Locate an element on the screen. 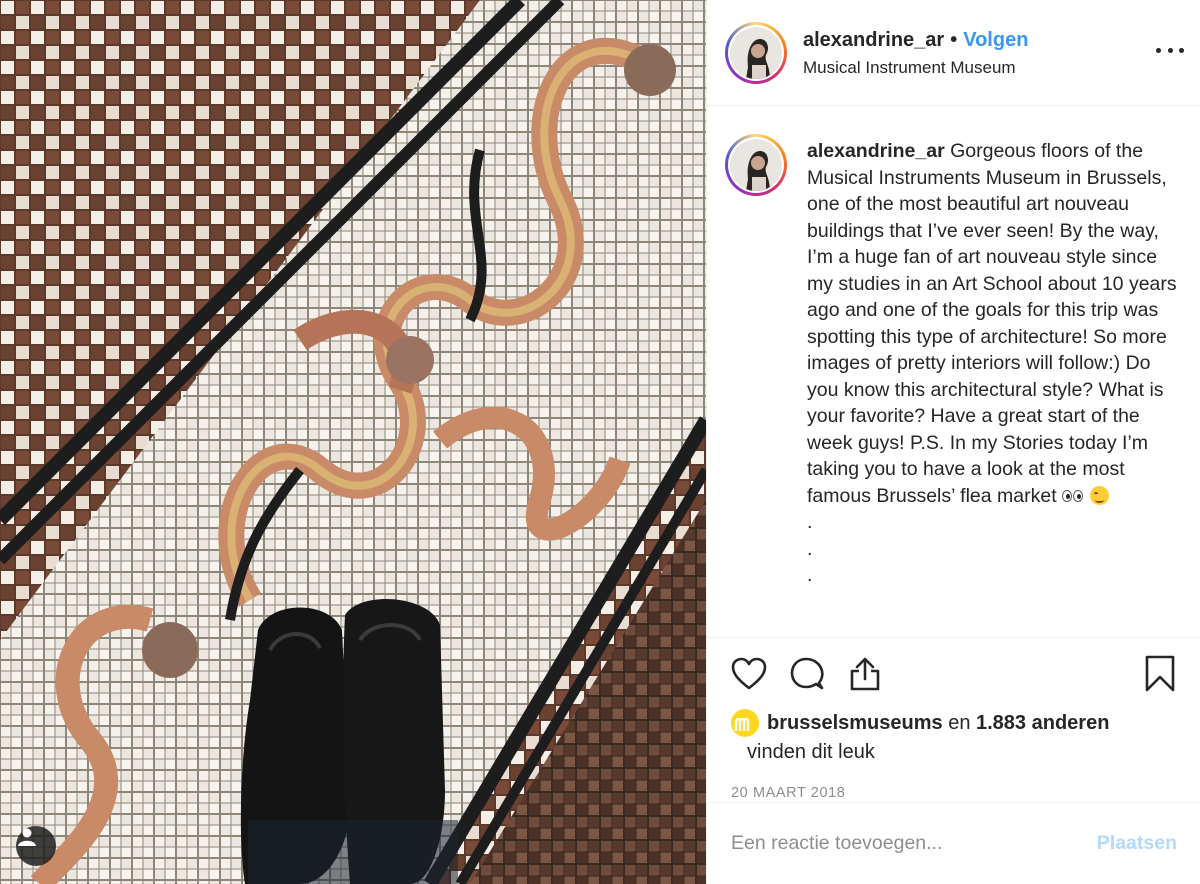 Image resolution: width=1200 pixels, height=884 pixels. header-line: alexandrine_ar • Volgen is located at coordinates (915, 40).